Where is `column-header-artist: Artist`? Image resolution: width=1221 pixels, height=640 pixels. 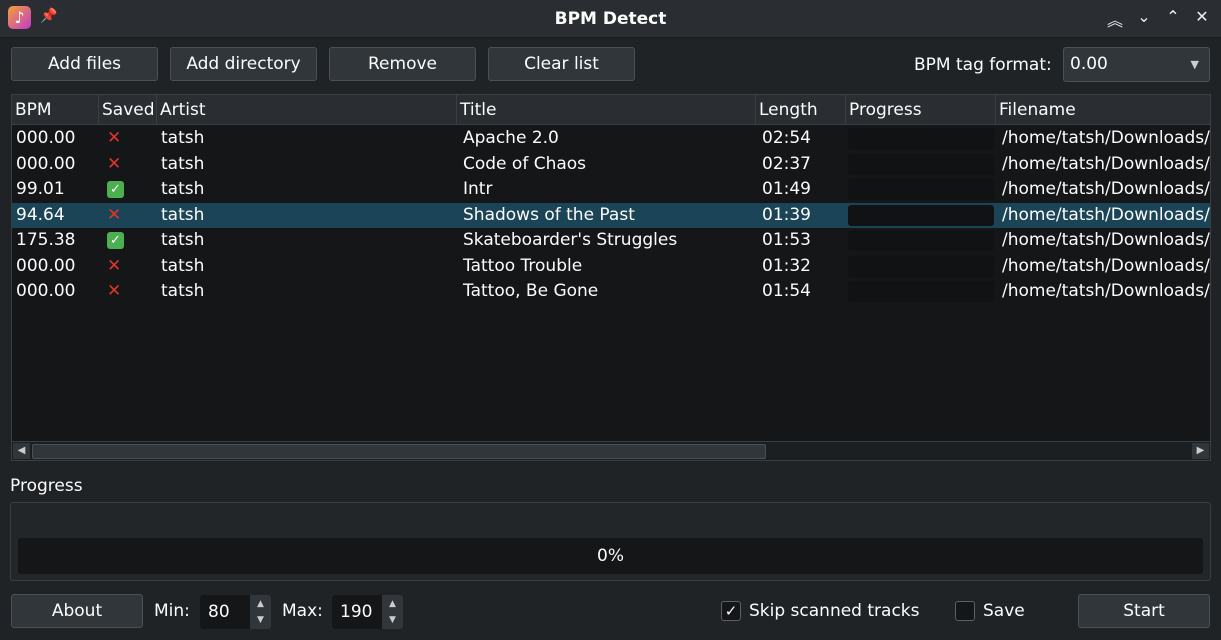 column-header-artist: Artist is located at coordinates (307, 110).